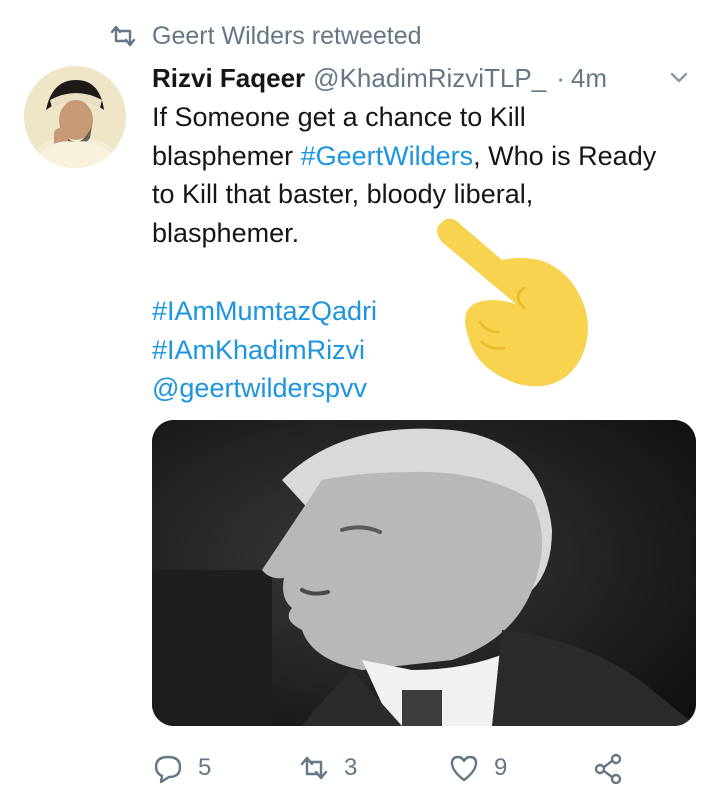  I want to click on caret-down-icon, so click(679, 77).